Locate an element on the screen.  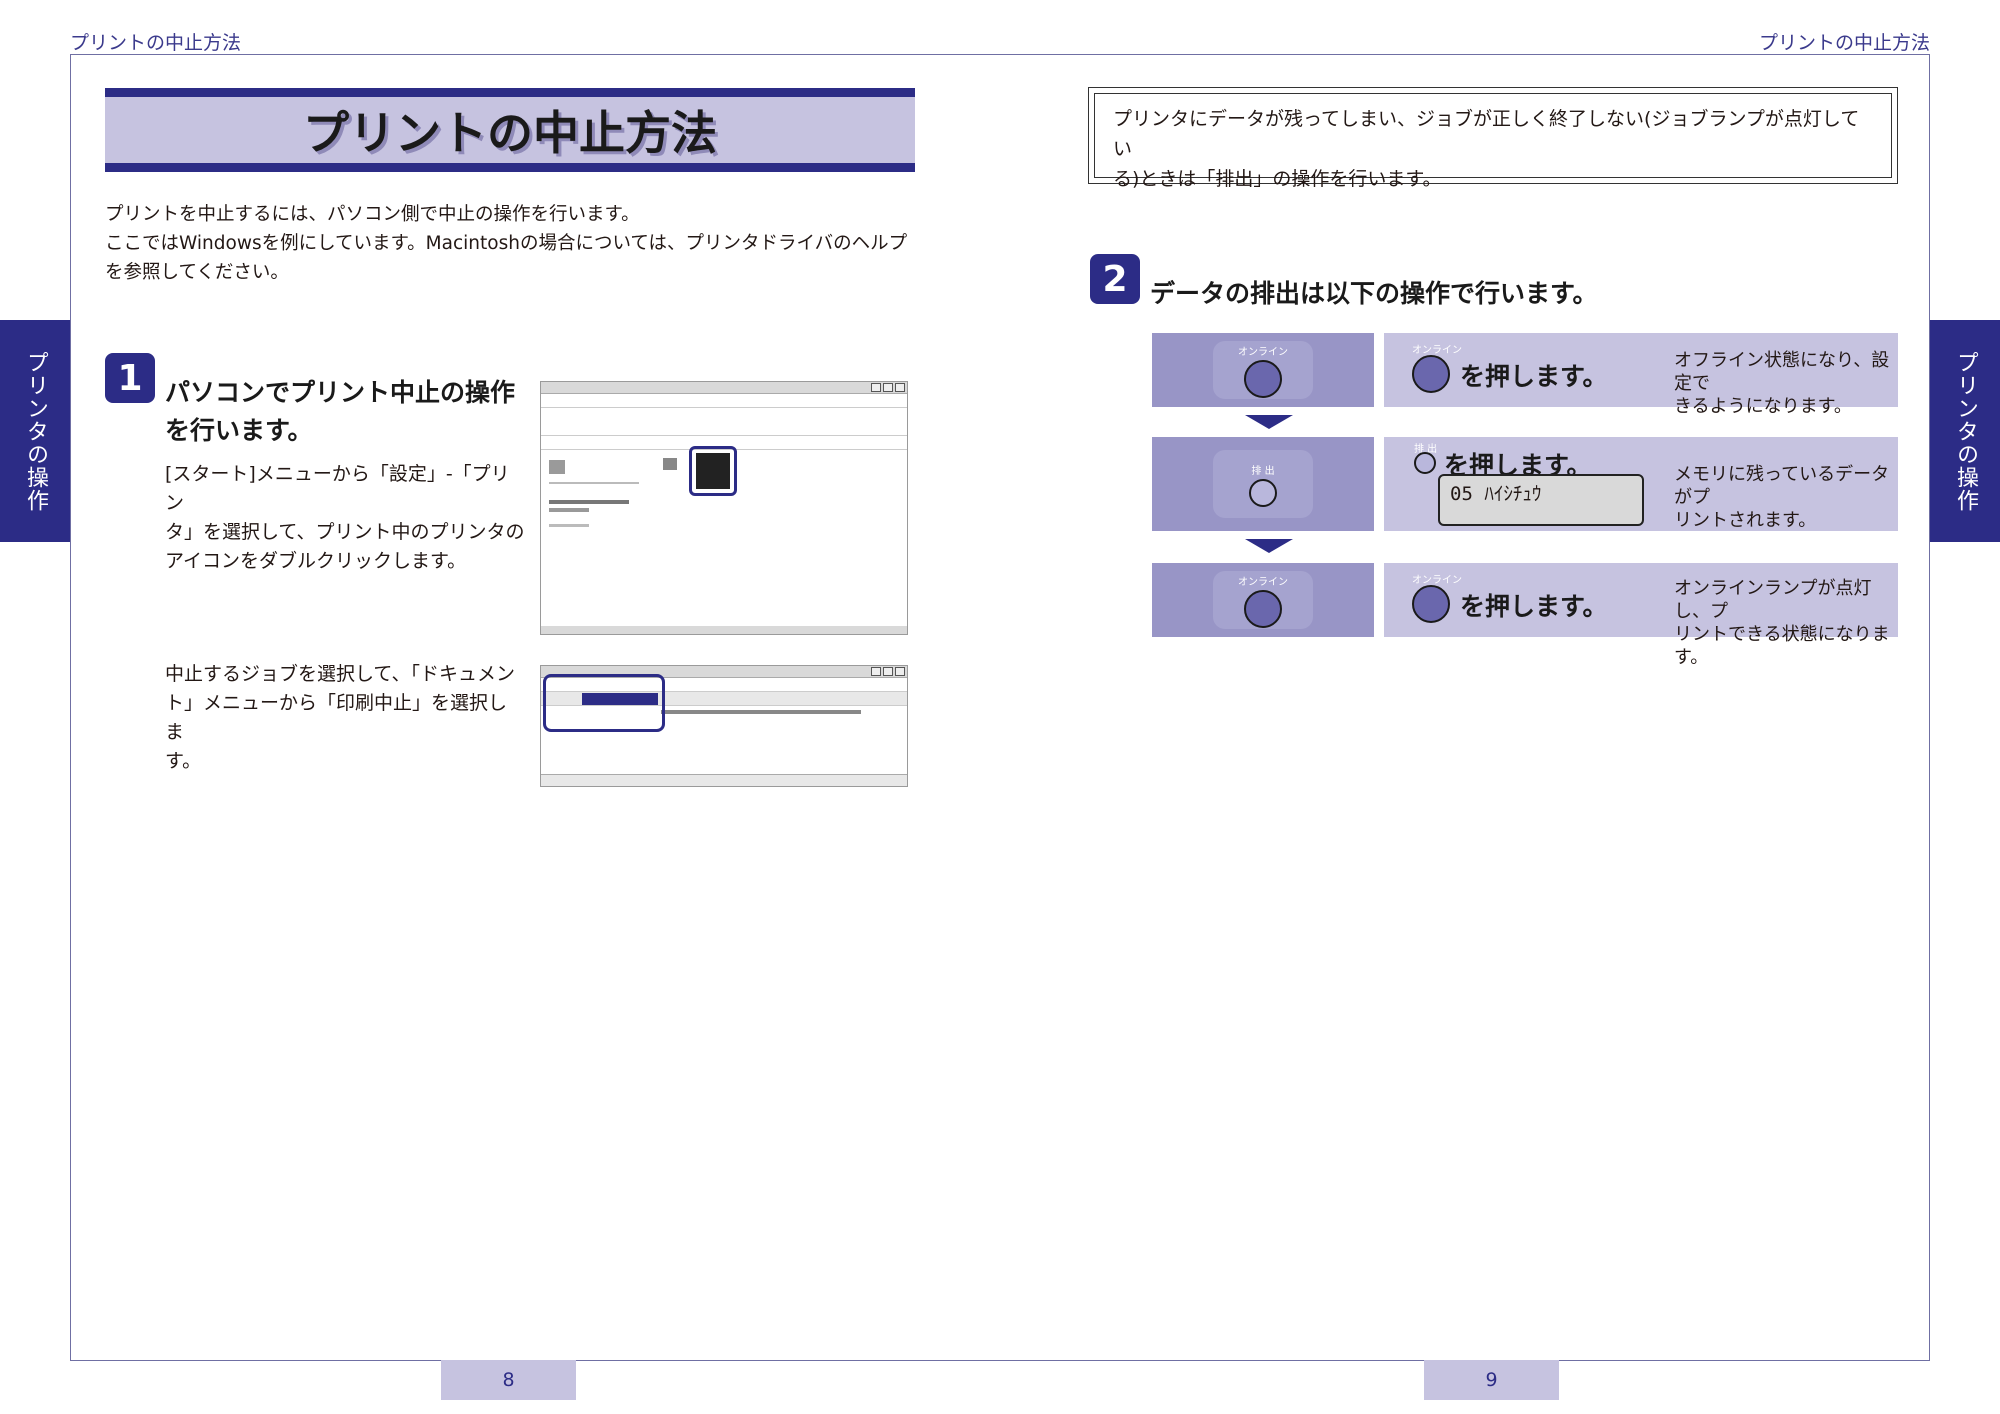
eject-button-graphic: 排 出 is located at coordinates (1263, 484).